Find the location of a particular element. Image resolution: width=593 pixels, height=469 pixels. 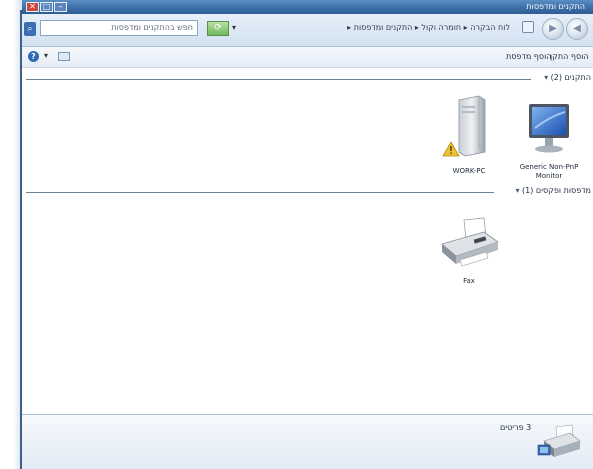

computer-tower-icon is located at coordinates (464, 126).